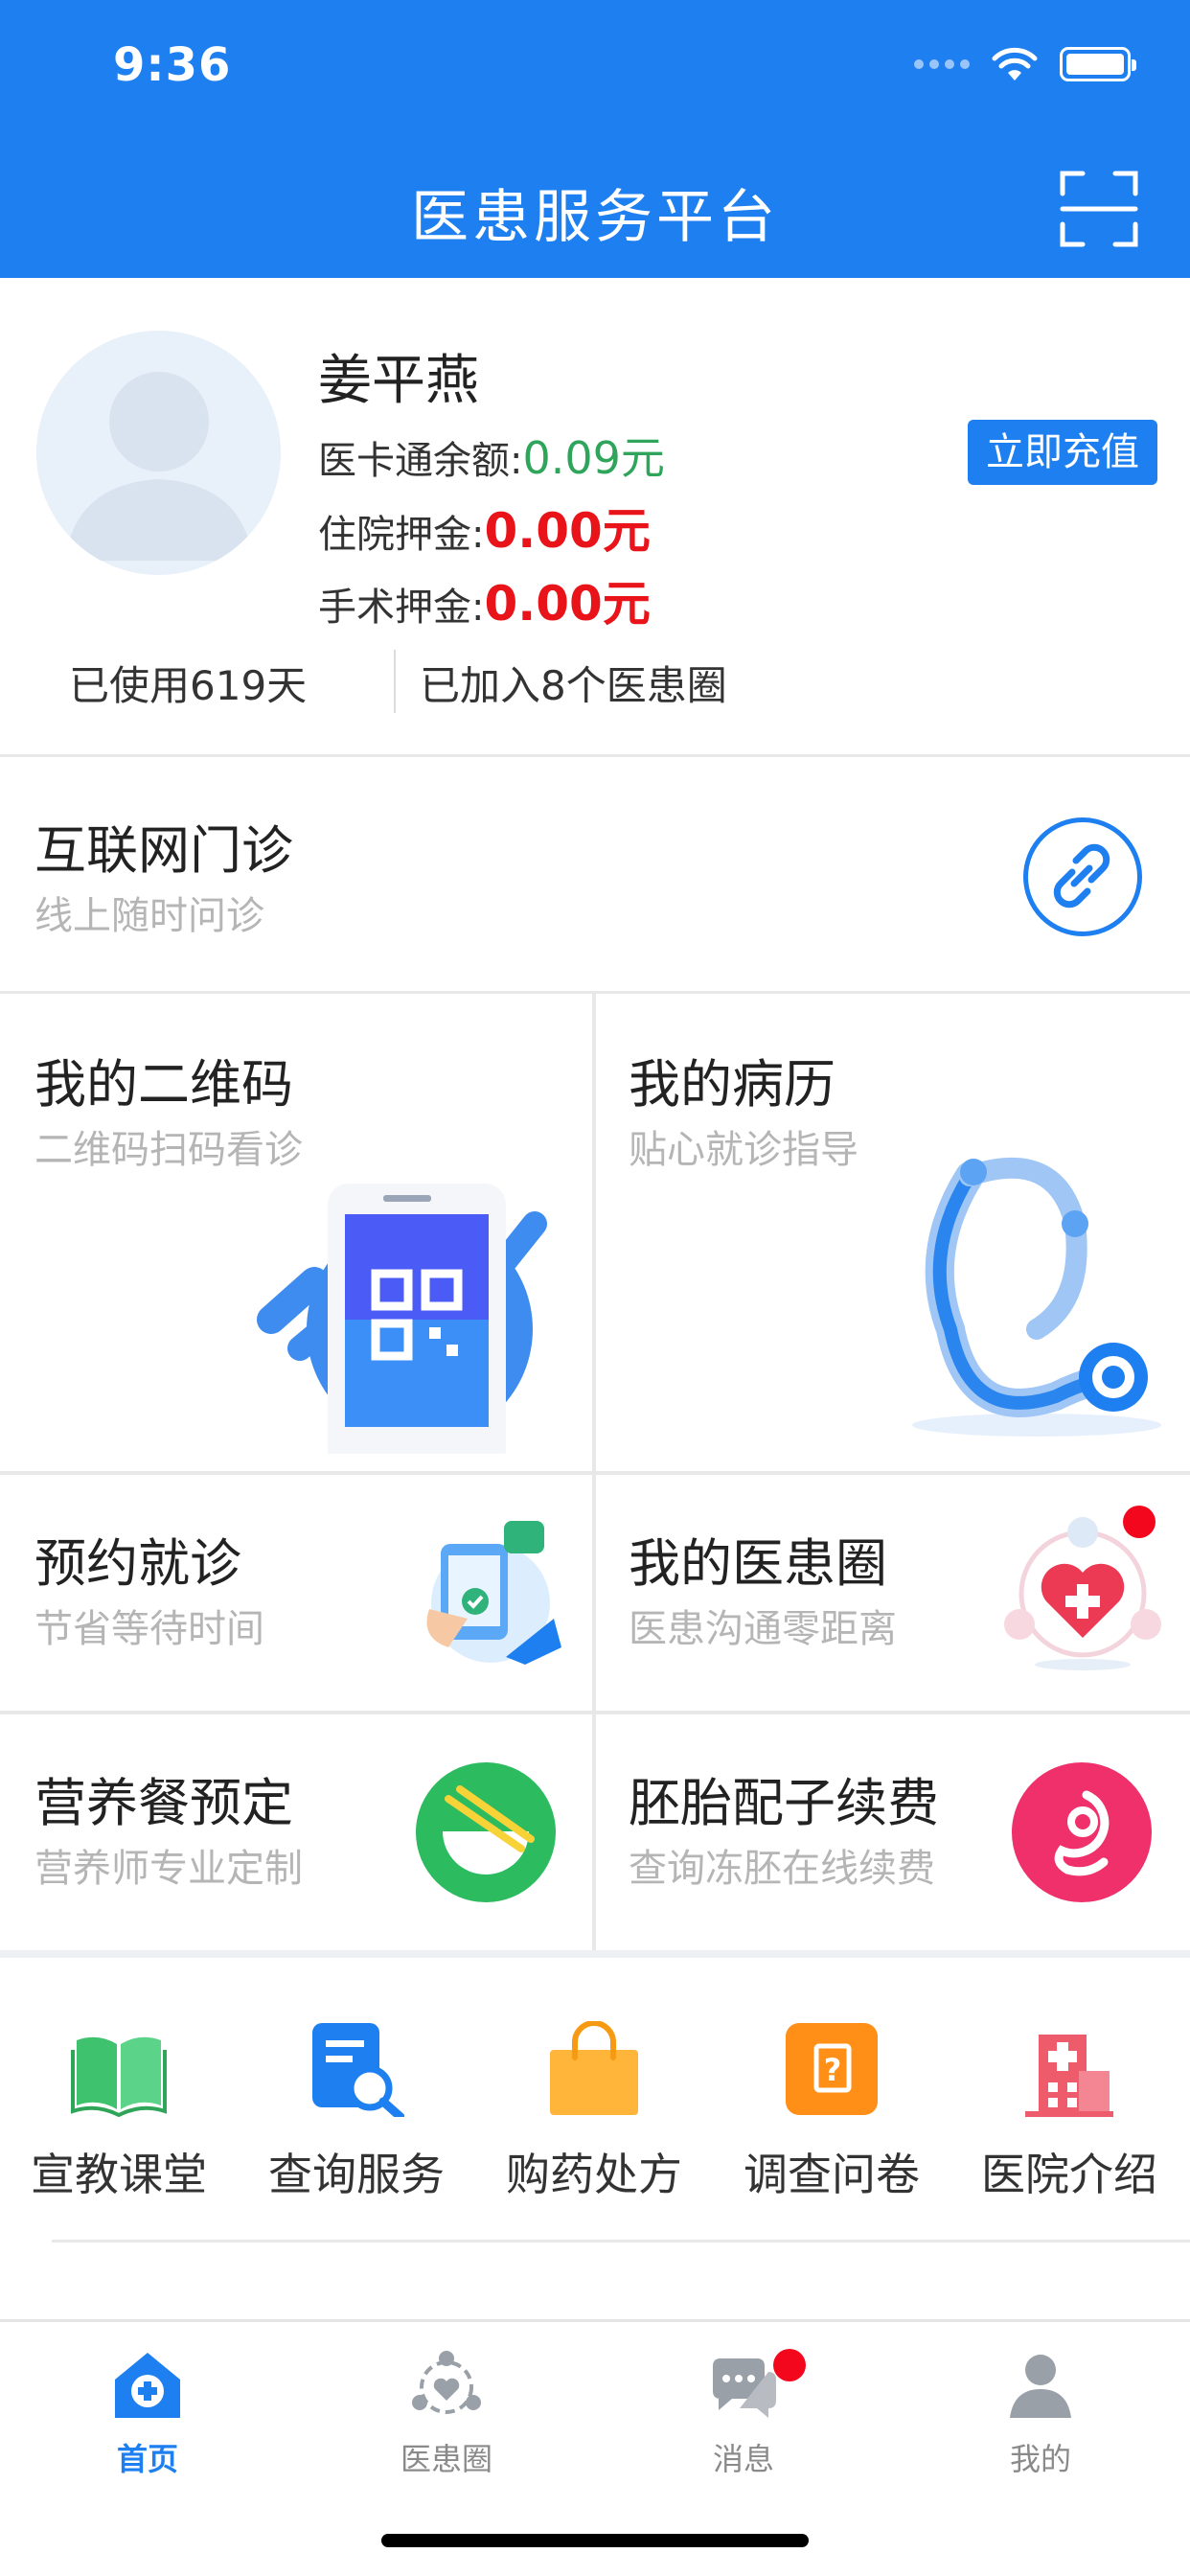 The width and height of the screenshot is (1190, 2576). What do you see at coordinates (1139, 1522) in the screenshot?
I see `notification-badge` at bounding box center [1139, 1522].